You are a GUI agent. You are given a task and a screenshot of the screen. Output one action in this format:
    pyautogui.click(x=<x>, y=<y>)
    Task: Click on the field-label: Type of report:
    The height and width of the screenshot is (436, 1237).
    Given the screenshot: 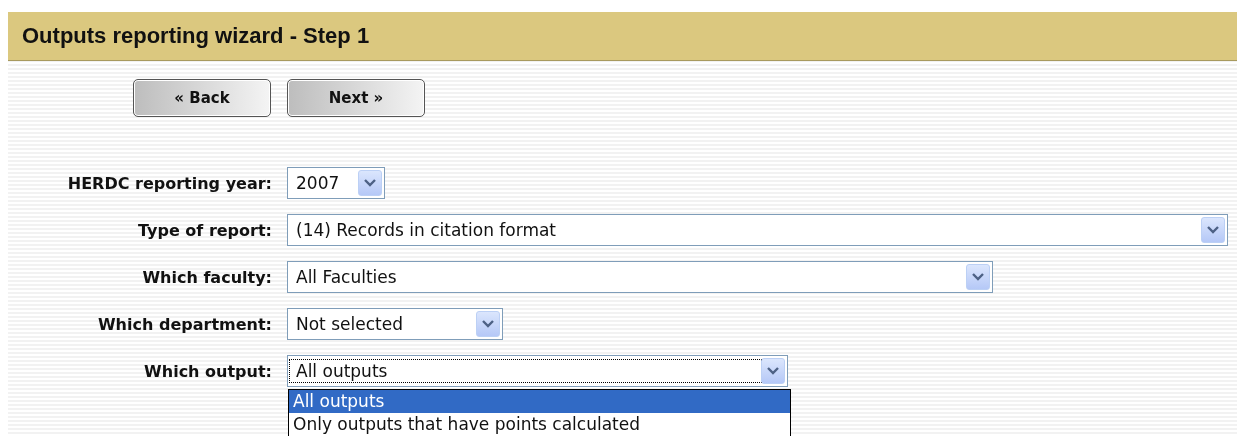 What is the action you would take?
    pyautogui.click(x=204, y=230)
    